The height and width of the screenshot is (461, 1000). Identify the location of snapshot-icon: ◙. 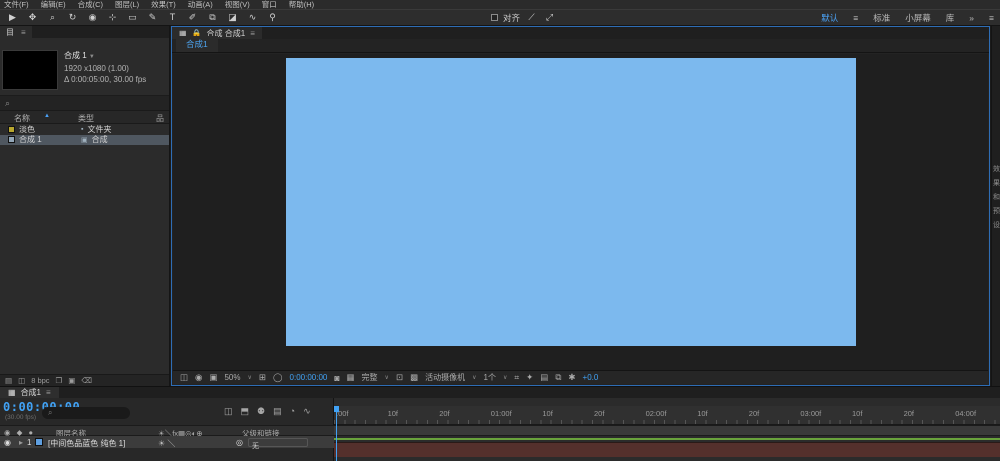
(336, 378).